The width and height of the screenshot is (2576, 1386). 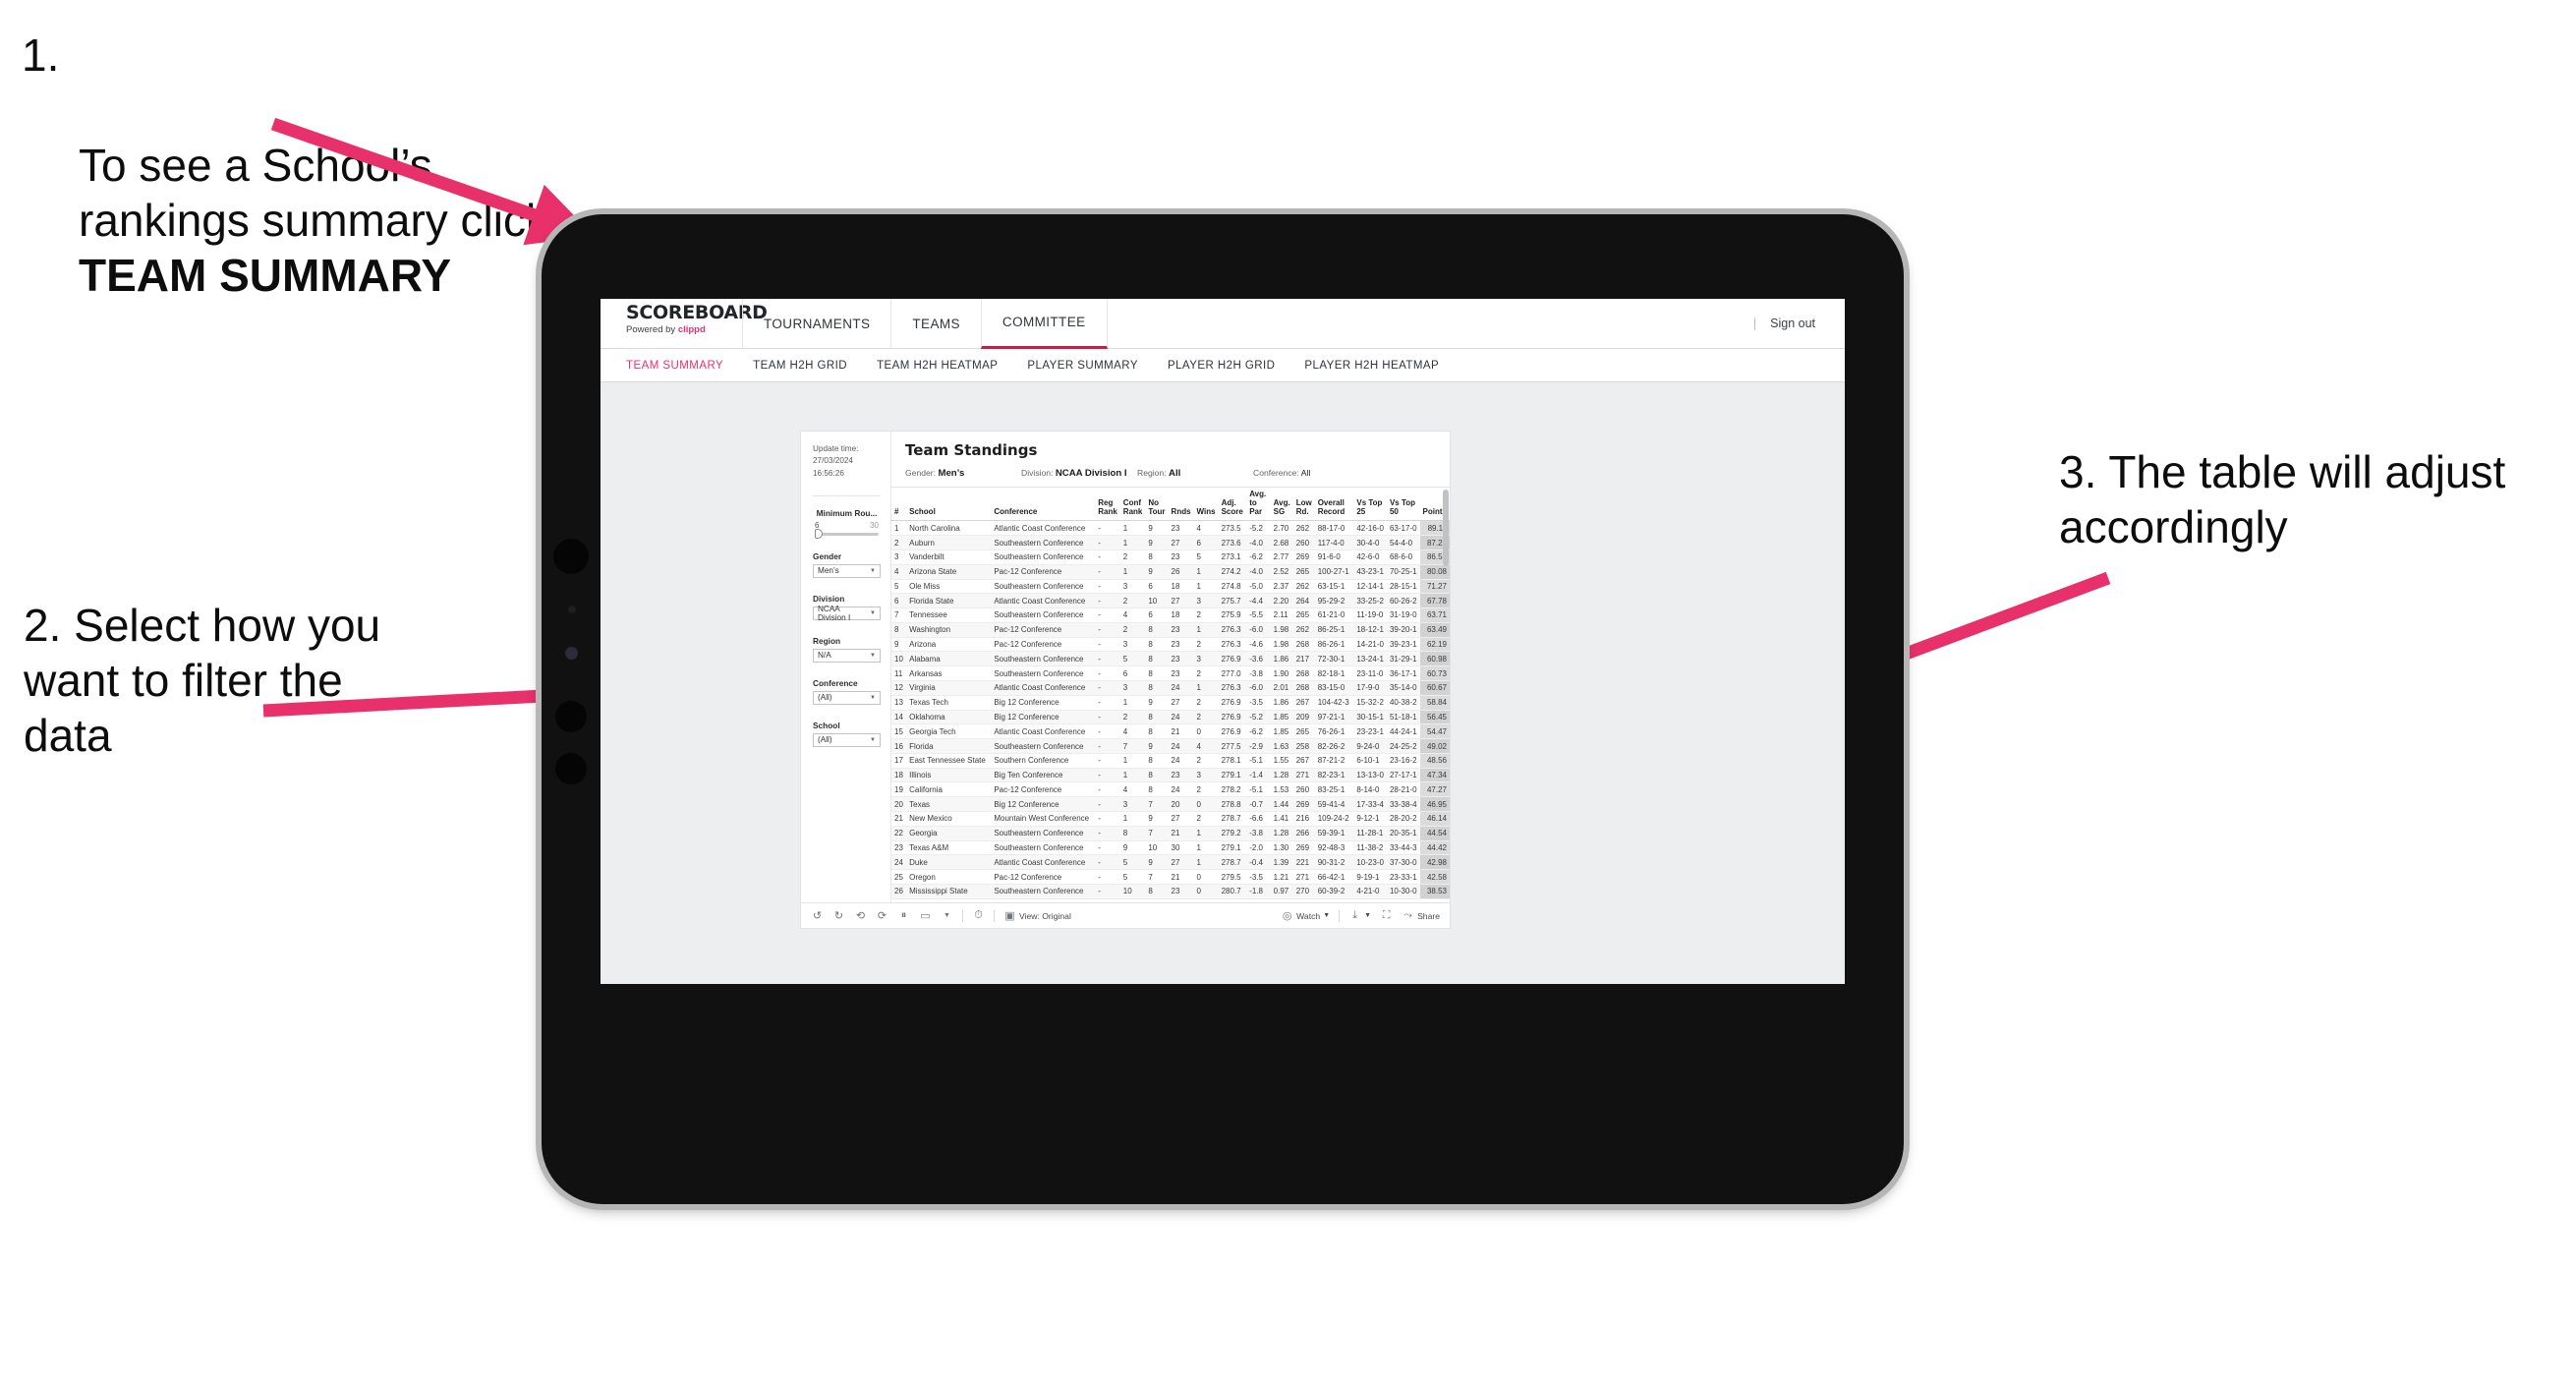 I want to click on nav-item-tournaments: TOURNAMENTS, so click(x=816, y=324).